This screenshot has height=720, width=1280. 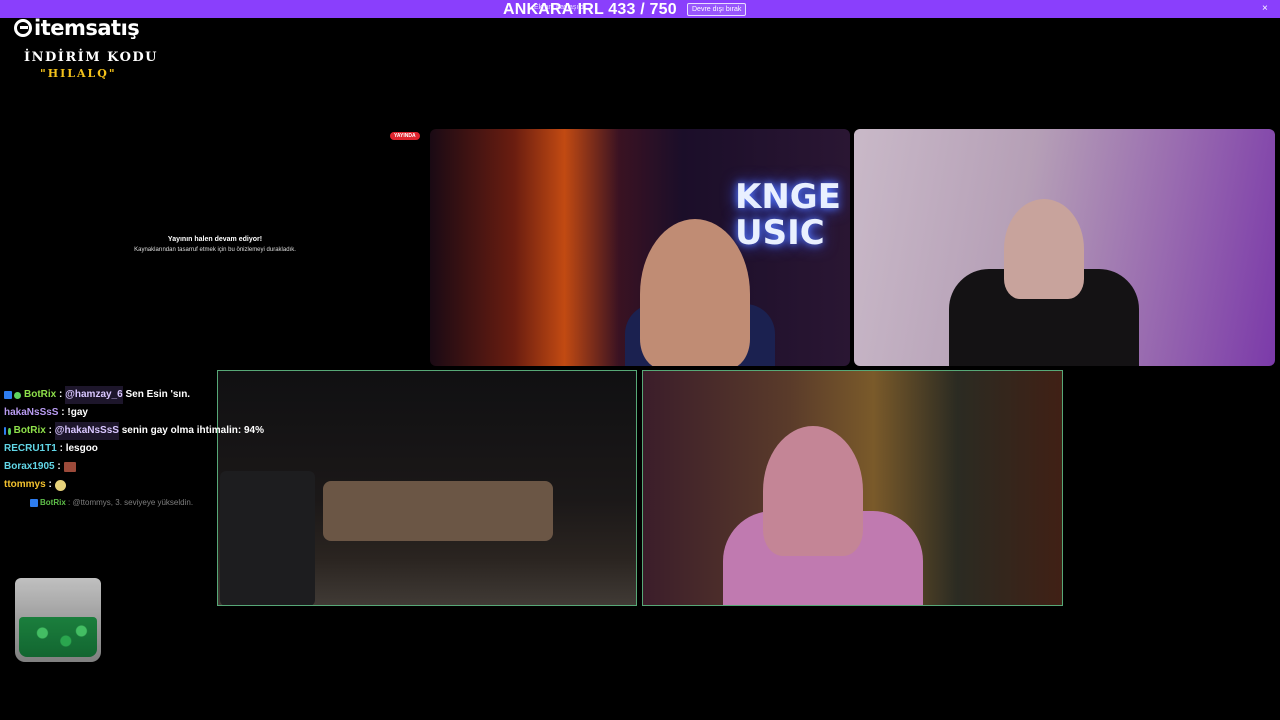 I want to click on promo-title: İNDİRİM KODU, so click(x=91, y=57).